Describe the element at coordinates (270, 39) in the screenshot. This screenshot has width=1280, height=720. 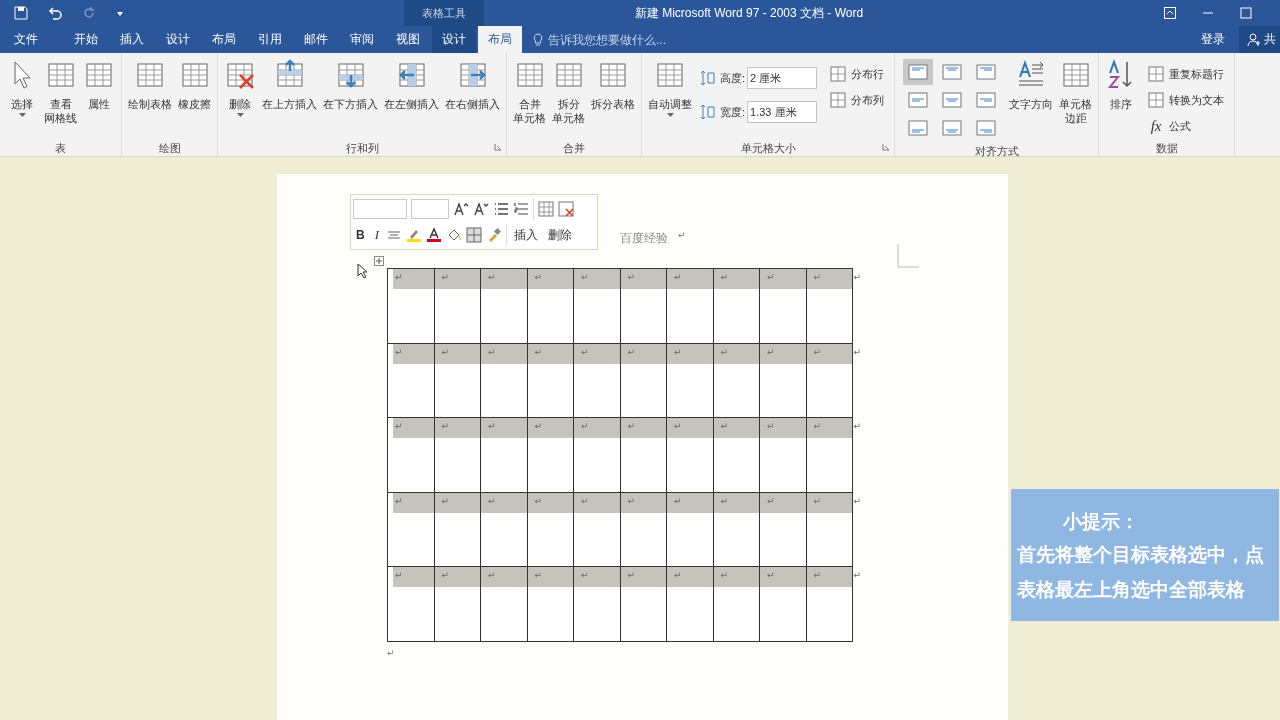
I see `ribbon-tab: 引用` at that location.